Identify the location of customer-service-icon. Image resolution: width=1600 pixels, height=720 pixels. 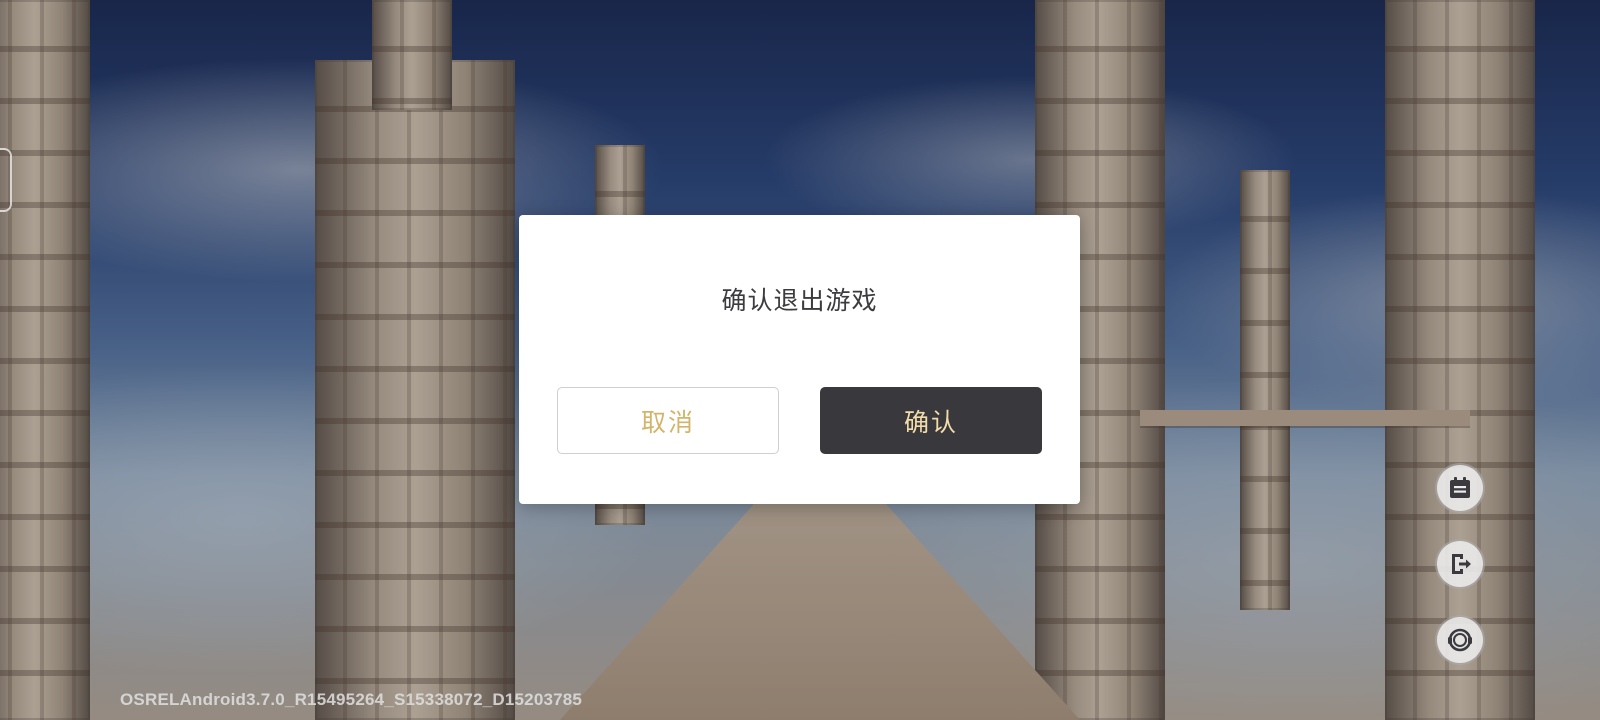
(1460, 640).